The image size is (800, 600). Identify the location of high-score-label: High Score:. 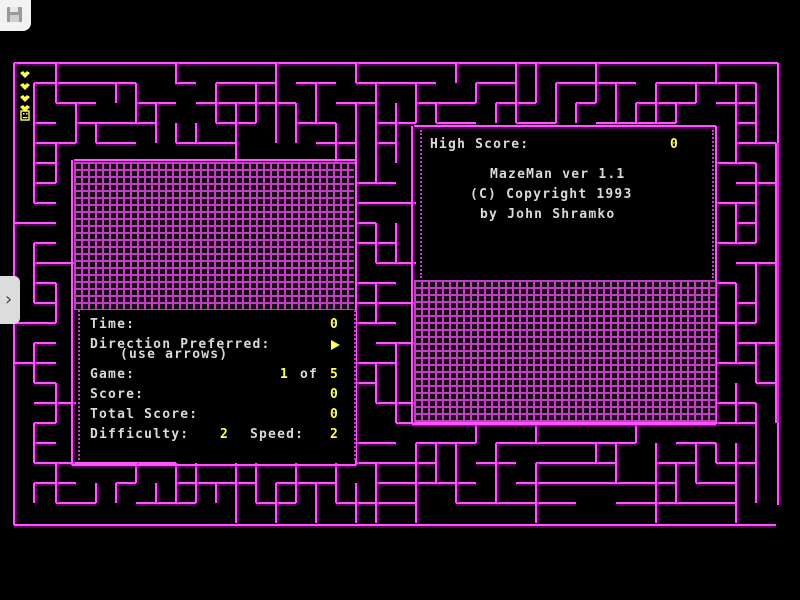
(480, 144).